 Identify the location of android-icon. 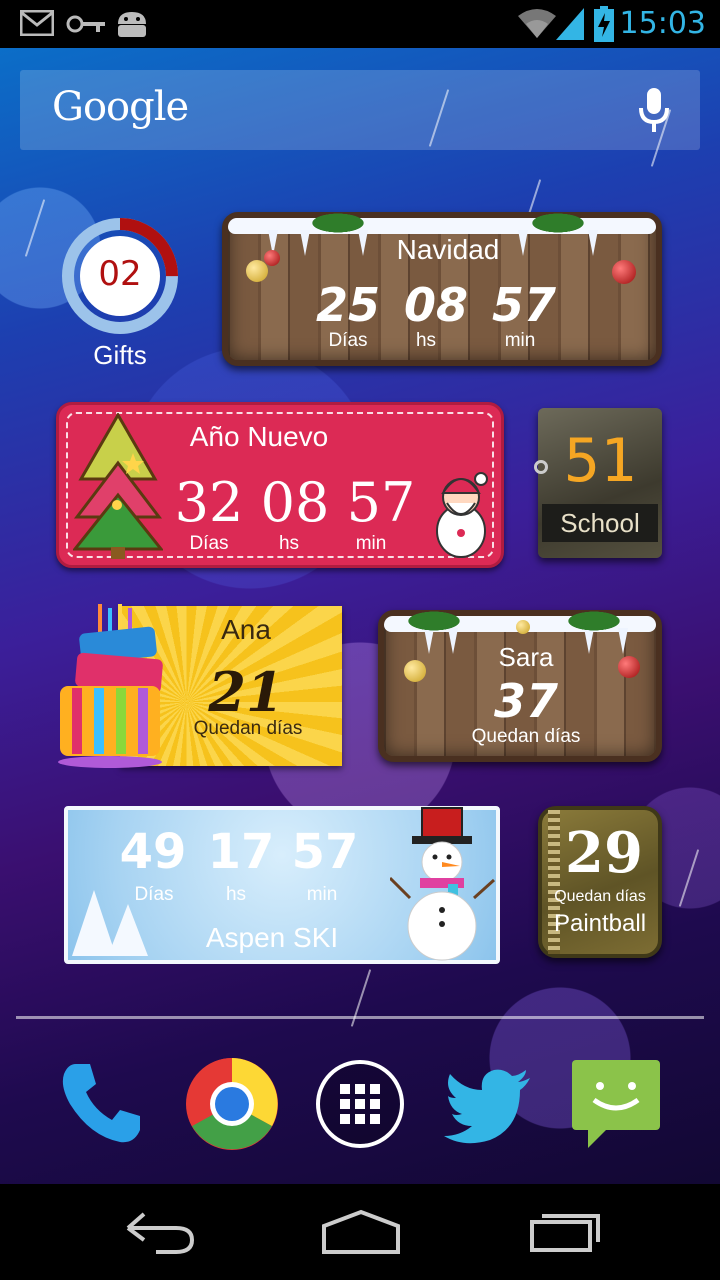
(132, 24).